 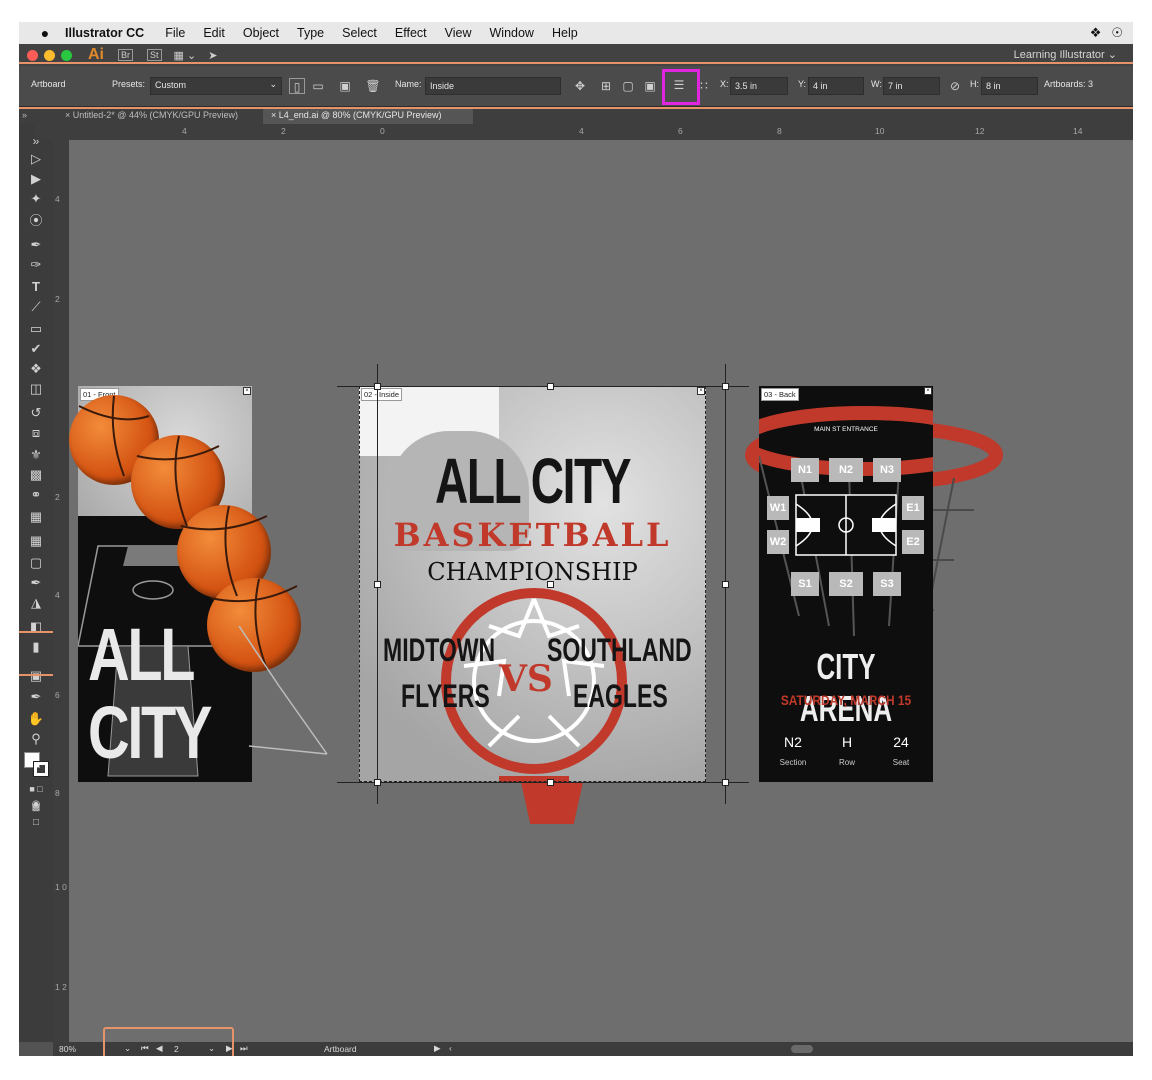 I want to click on bridge-button: Br, so click(x=125, y=55).